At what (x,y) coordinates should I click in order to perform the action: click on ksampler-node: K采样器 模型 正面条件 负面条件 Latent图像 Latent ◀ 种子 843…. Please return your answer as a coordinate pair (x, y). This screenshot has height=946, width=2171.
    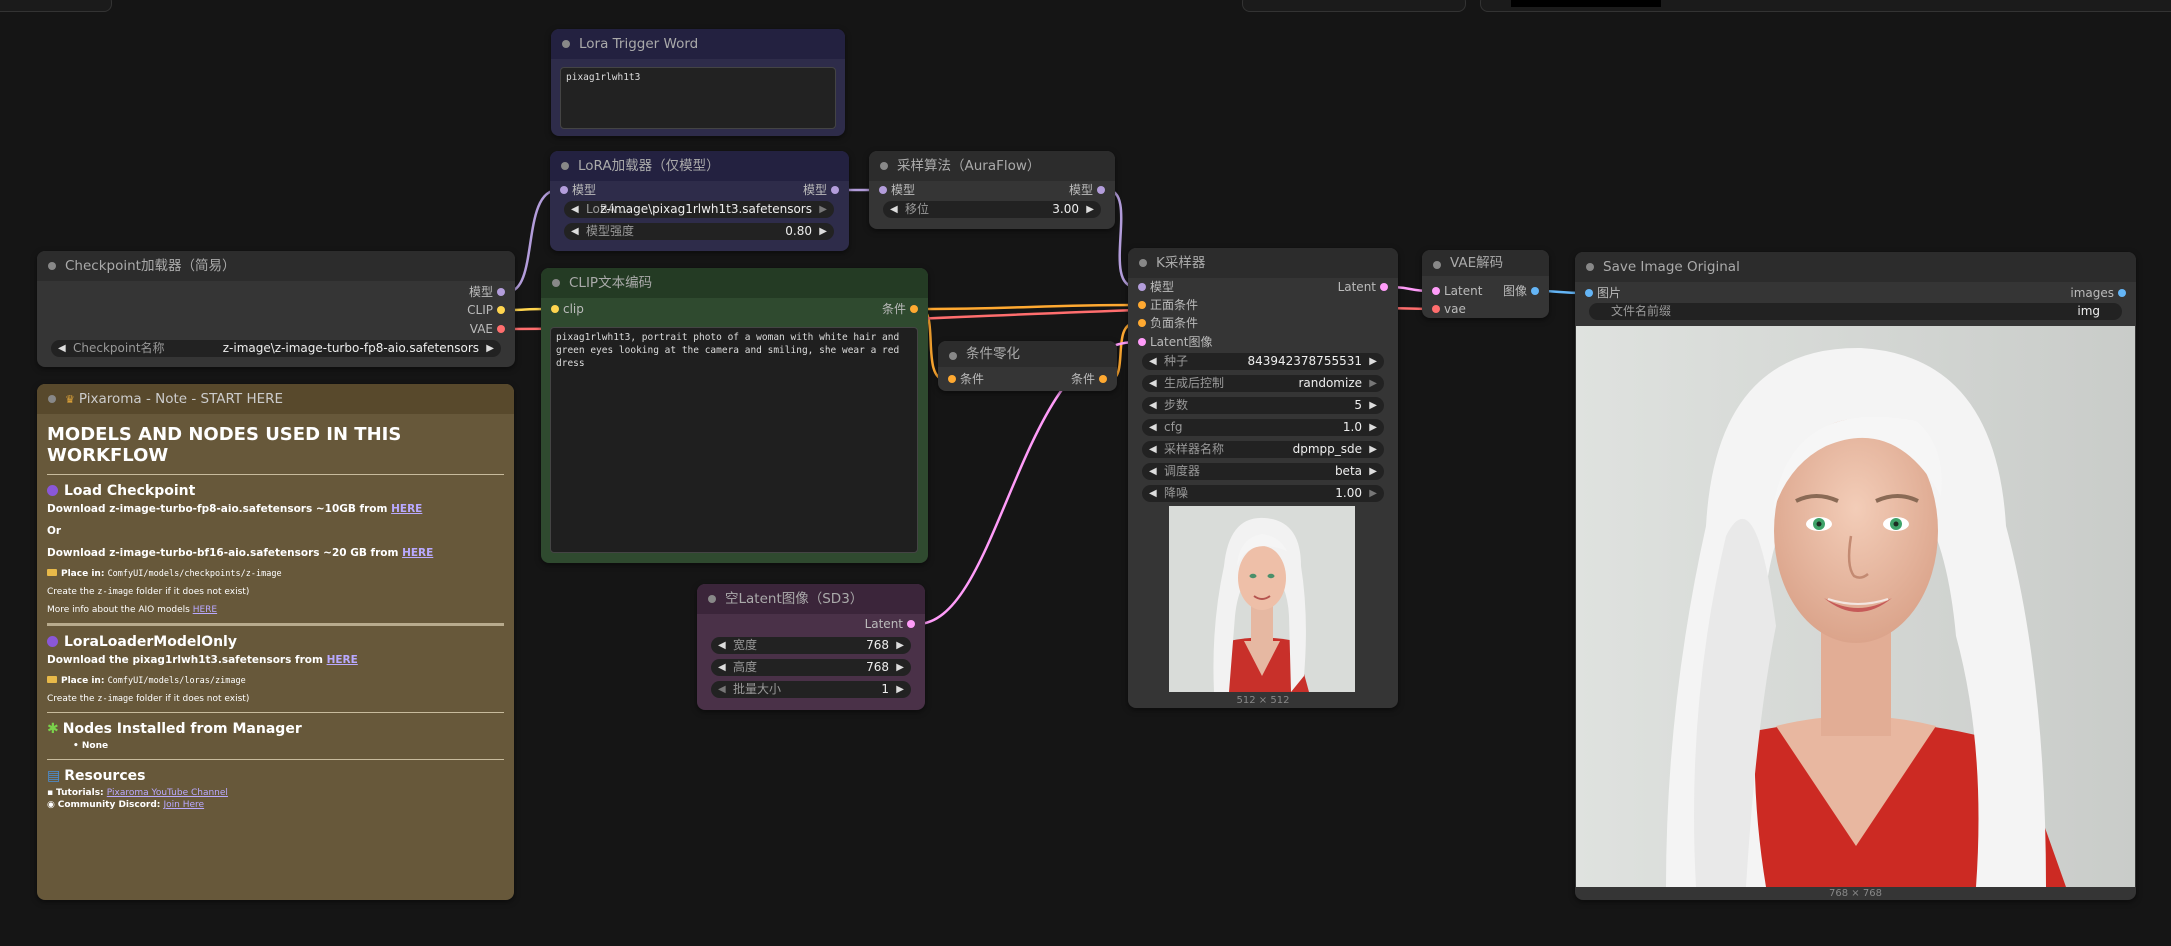
    Looking at the image, I should click on (1263, 478).